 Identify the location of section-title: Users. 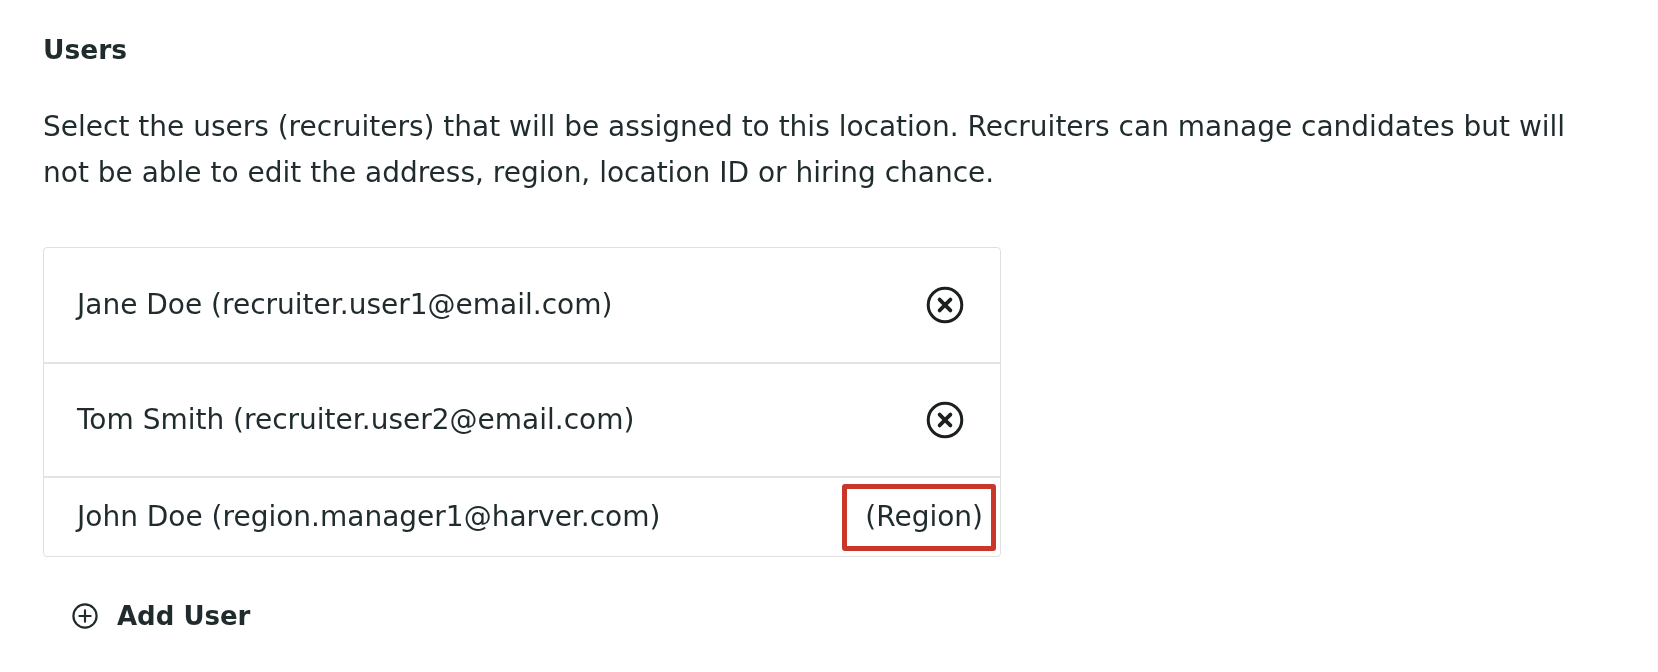
(85, 50).